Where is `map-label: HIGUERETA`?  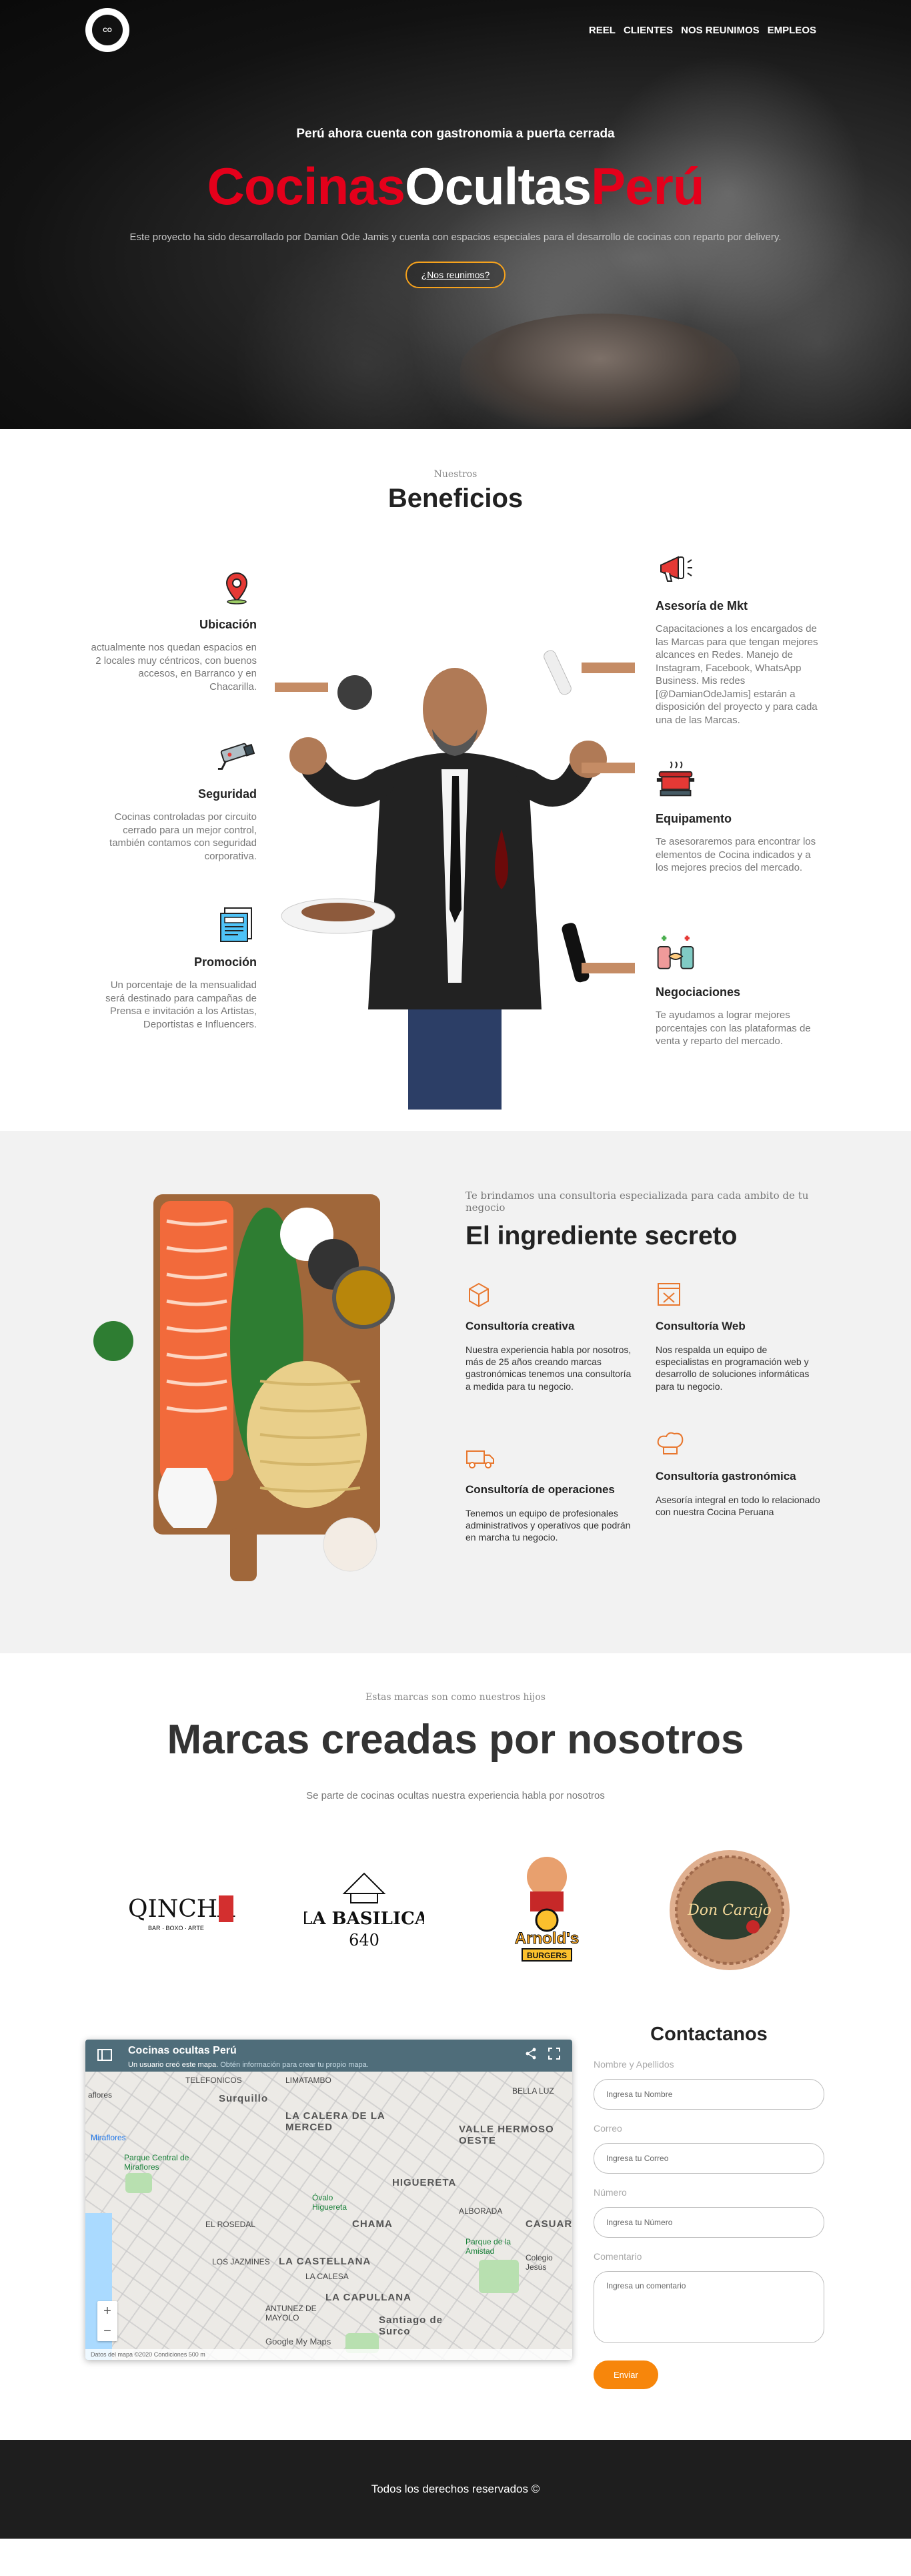
map-label: HIGUERETA is located at coordinates (424, 2182).